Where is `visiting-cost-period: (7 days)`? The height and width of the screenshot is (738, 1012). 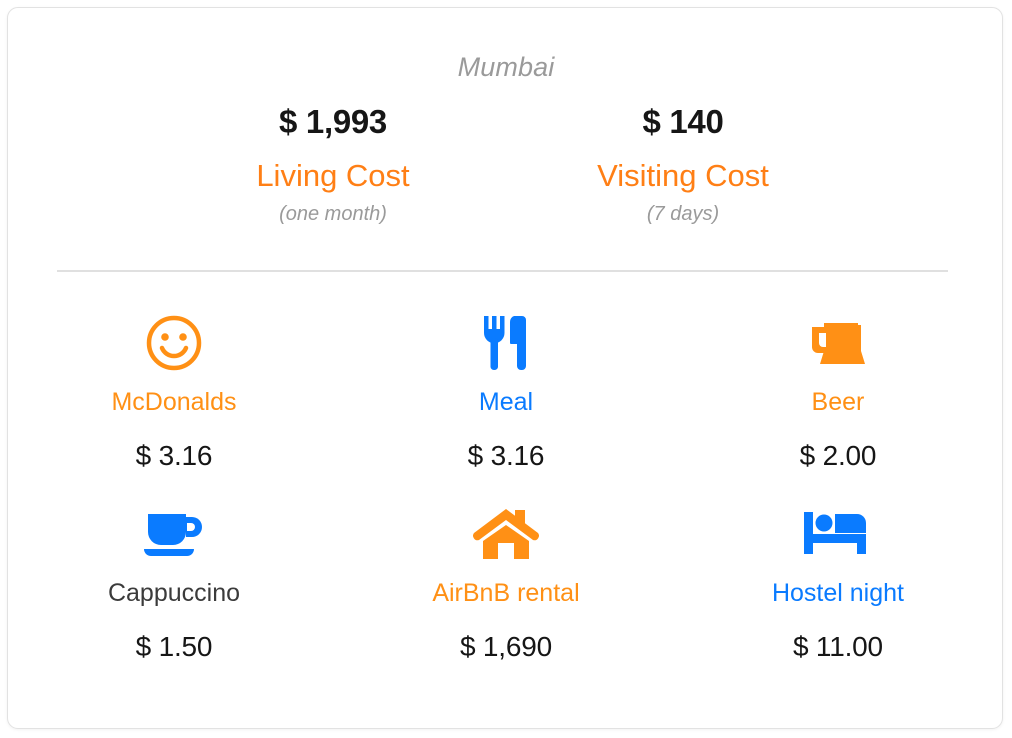
visiting-cost-period: (7 days) is located at coordinates (683, 214).